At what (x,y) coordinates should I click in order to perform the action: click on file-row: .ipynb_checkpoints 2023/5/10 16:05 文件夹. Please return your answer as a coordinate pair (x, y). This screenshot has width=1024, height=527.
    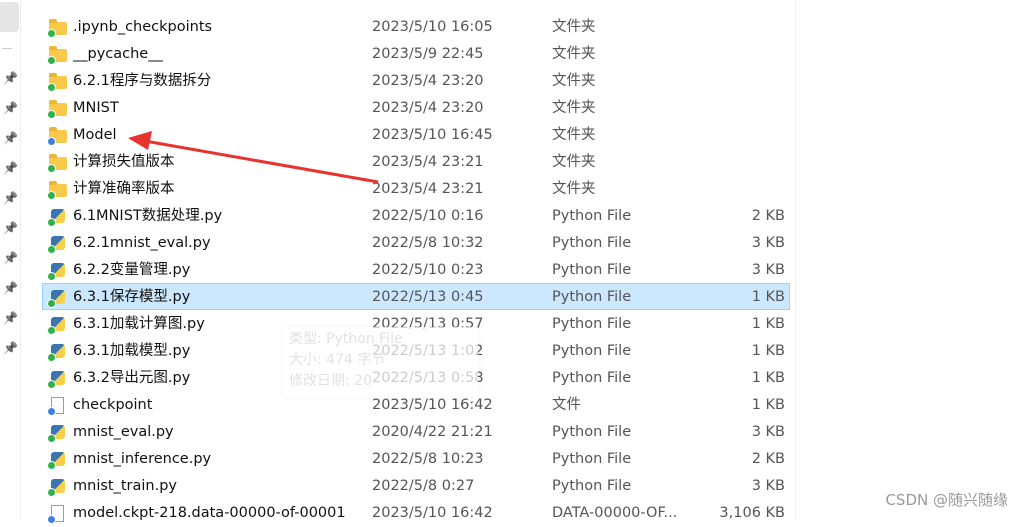
    Looking at the image, I should click on (416, 26).